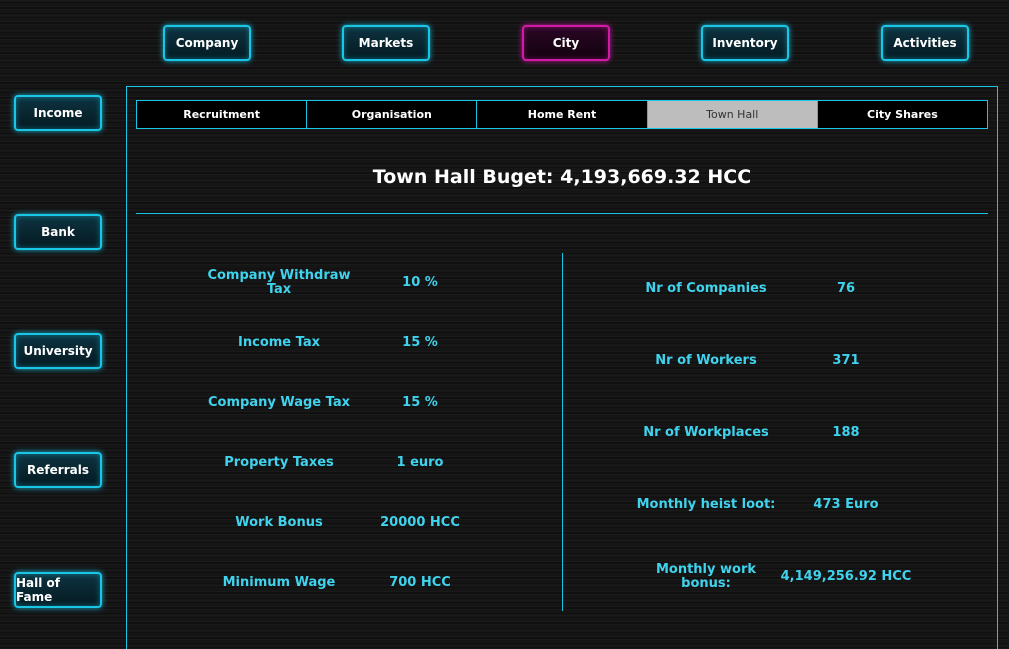 The image size is (1009, 649). What do you see at coordinates (566, 43) in the screenshot?
I see `nav-city-button: City` at bounding box center [566, 43].